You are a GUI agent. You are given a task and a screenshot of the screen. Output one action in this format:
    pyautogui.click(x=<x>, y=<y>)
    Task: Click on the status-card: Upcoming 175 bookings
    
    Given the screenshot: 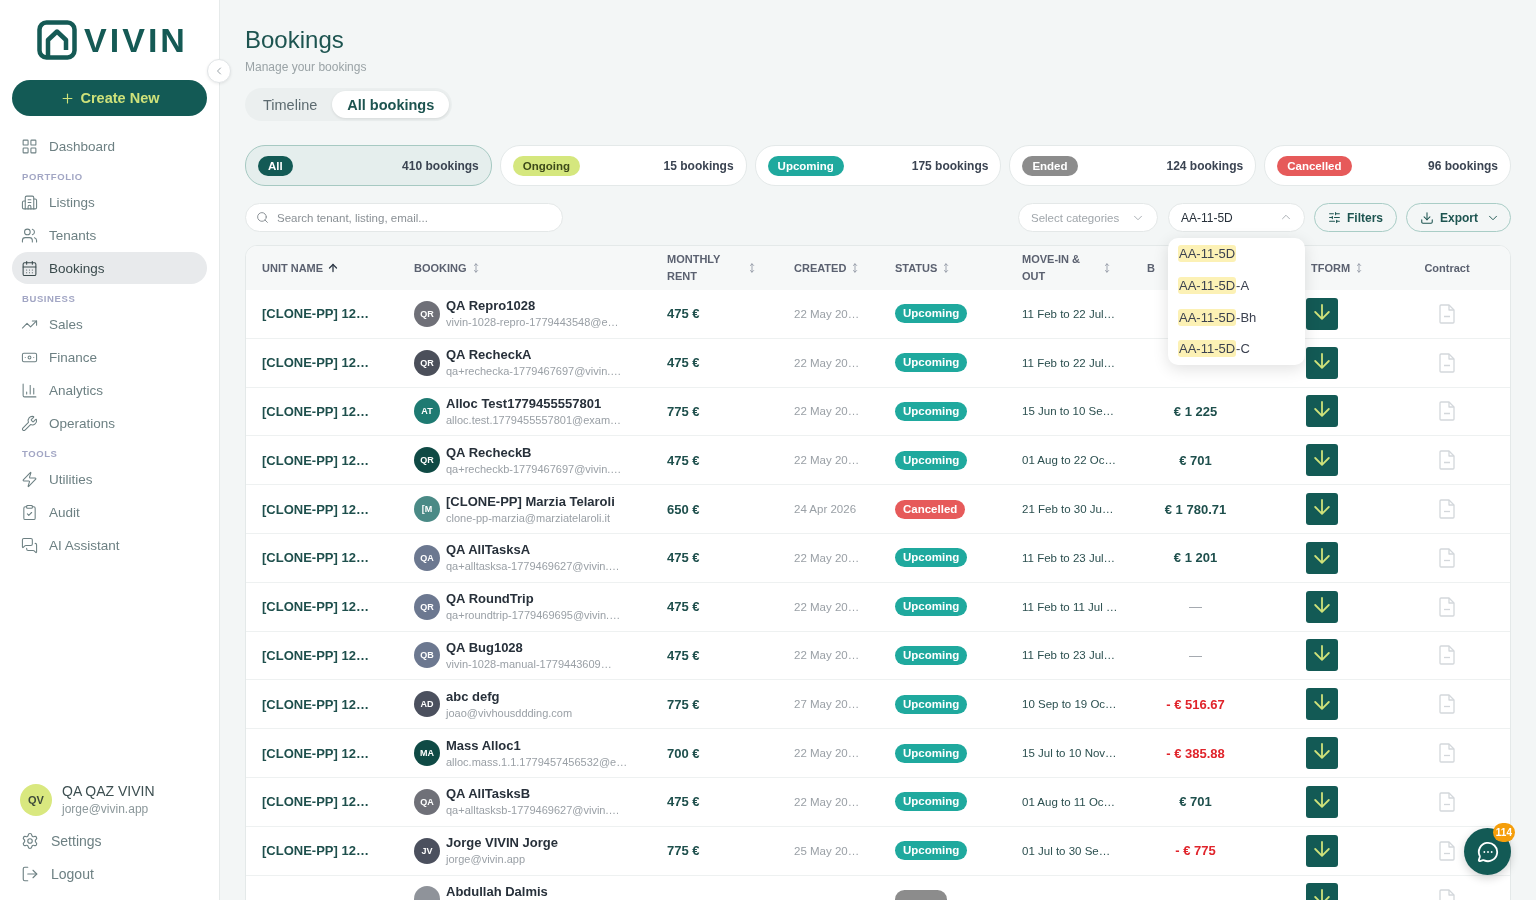 What is the action you would take?
    pyautogui.click(x=878, y=165)
    